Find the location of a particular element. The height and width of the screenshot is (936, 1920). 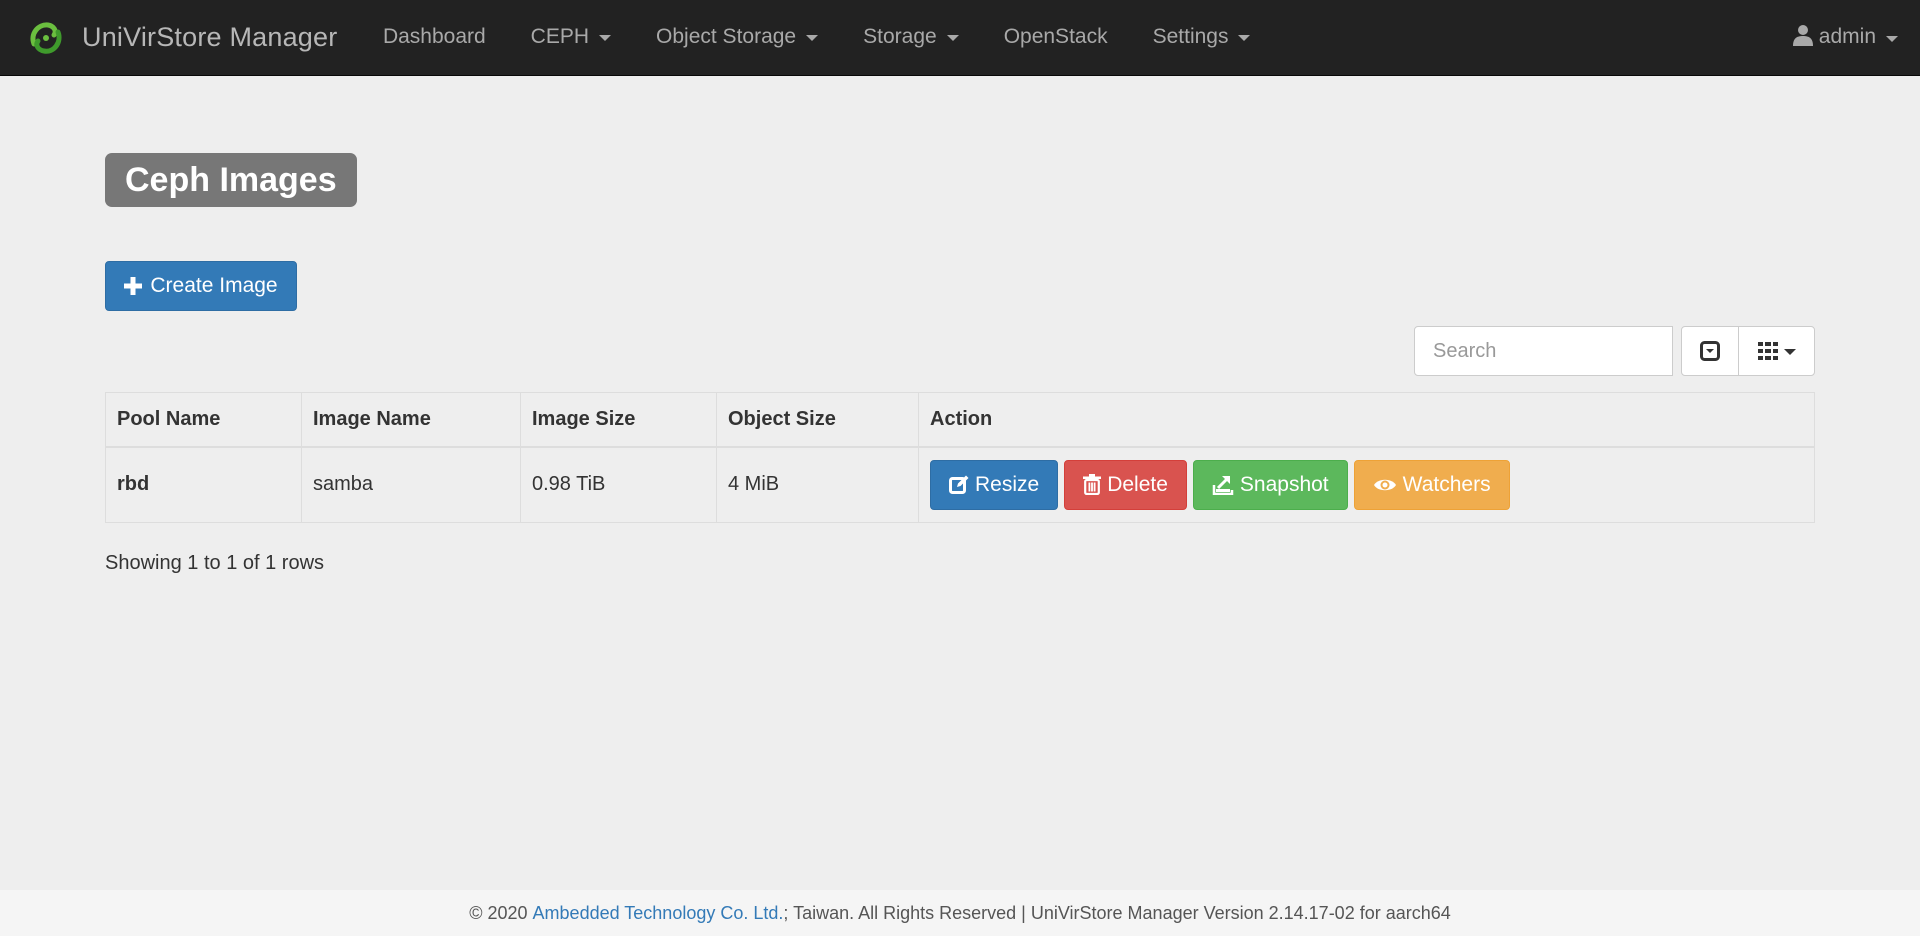

swirl-logo-icon is located at coordinates (46, 37).